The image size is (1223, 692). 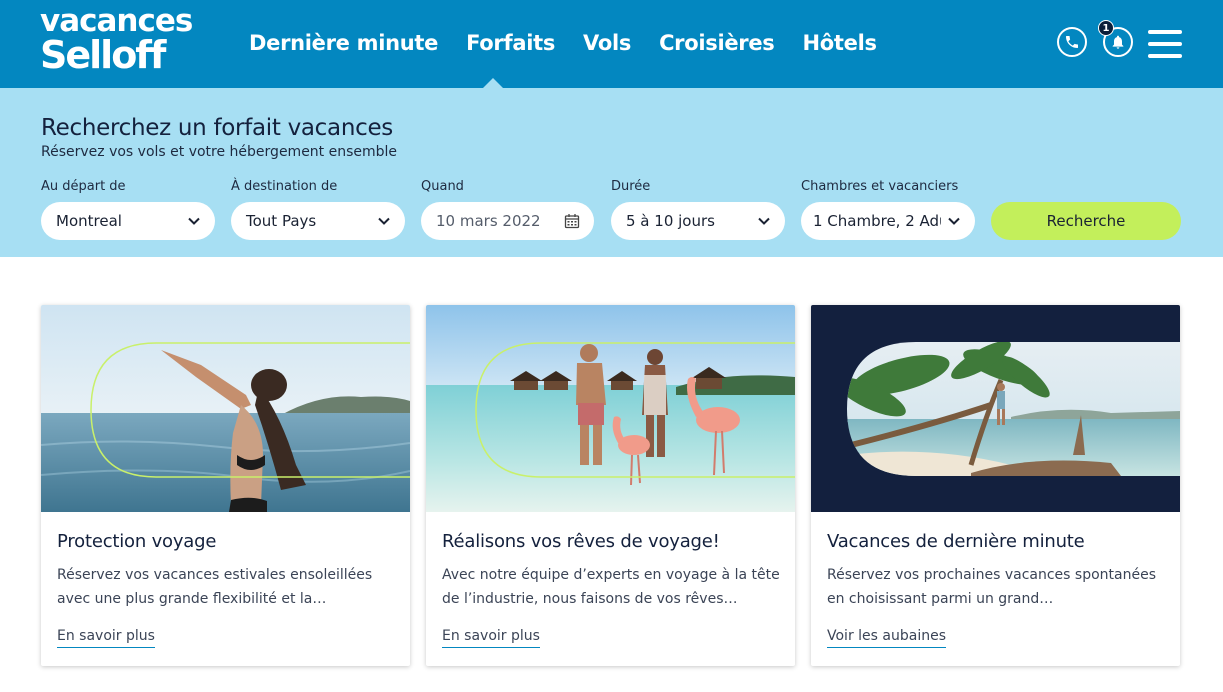 What do you see at coordinates (717, 43) in the screenshot?
I see `nav-croisieres: Croisières` at bounding box center [717, 43].